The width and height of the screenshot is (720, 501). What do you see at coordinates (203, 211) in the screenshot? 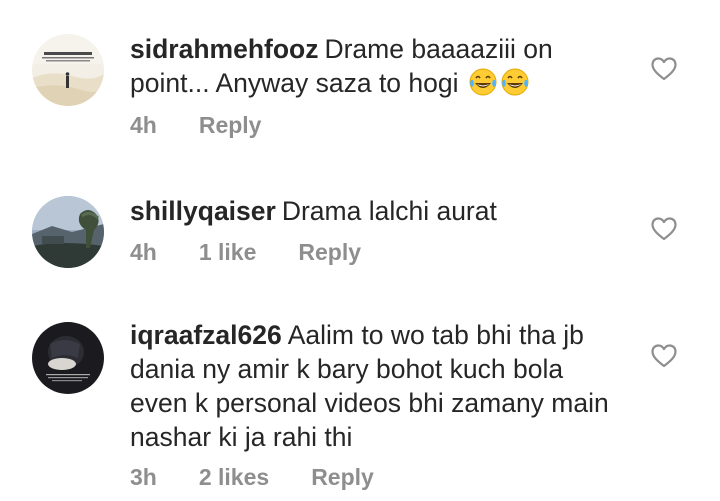
I see `comment-username: shillyqaiser` at bounding box center [203, 211].